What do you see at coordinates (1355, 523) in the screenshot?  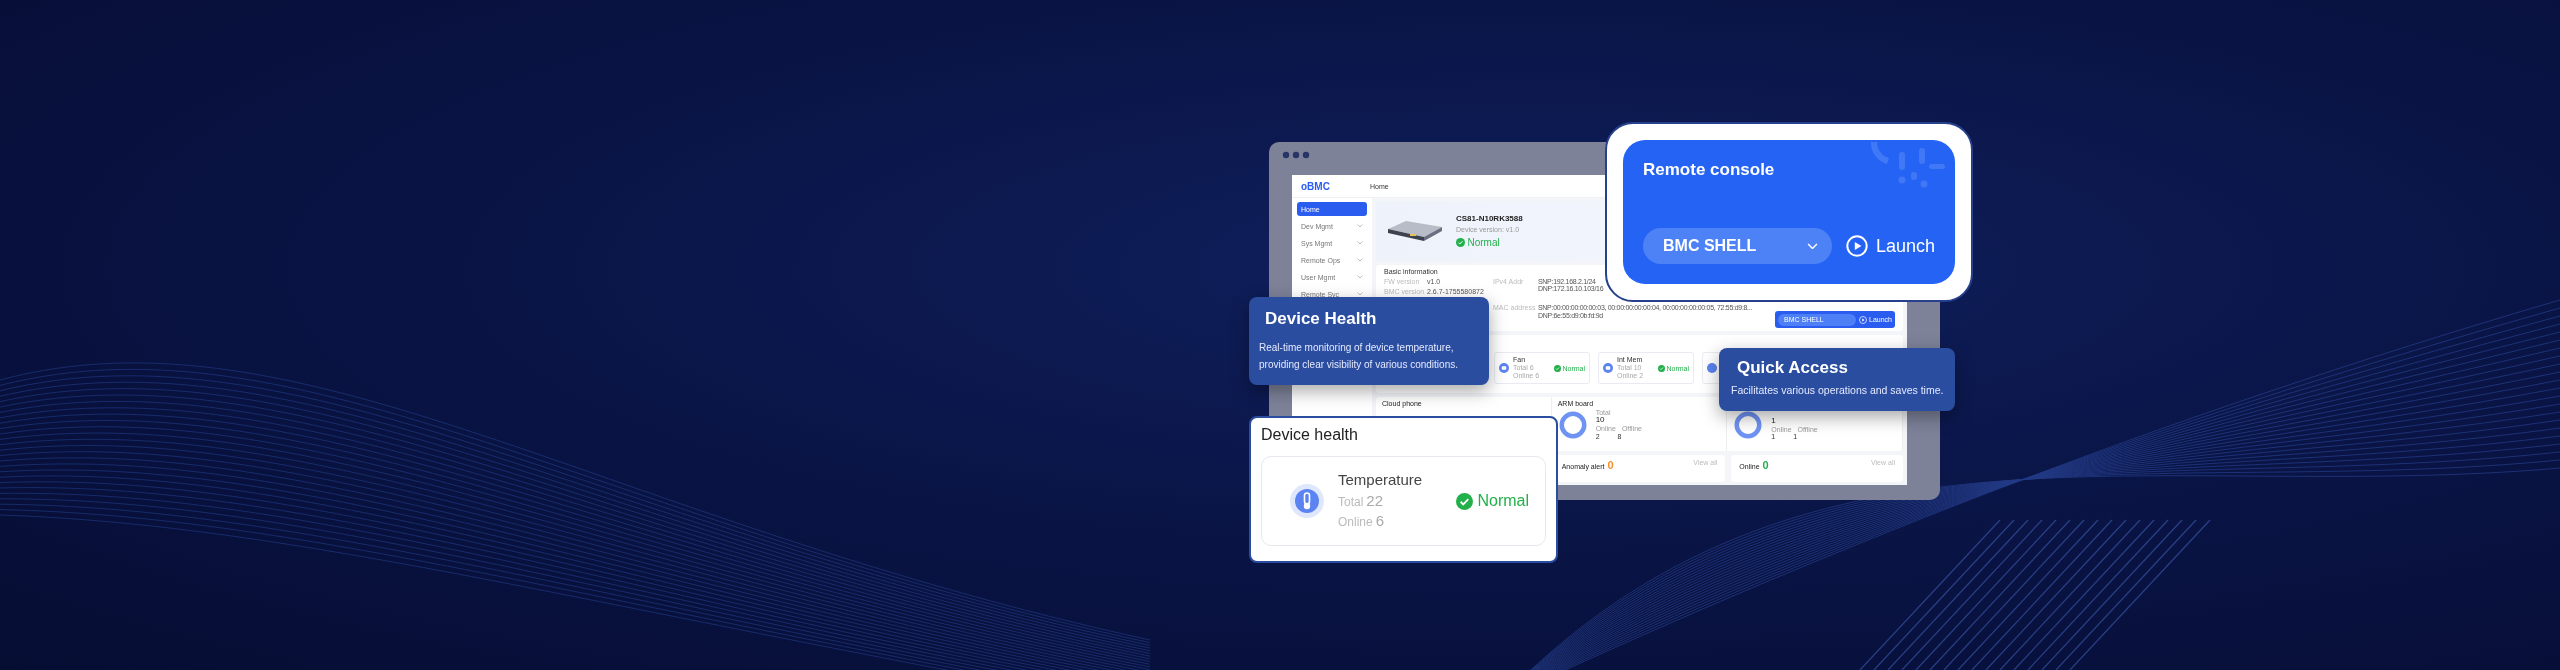 I see `online-label: Online` at bounding box center [1355, 523].